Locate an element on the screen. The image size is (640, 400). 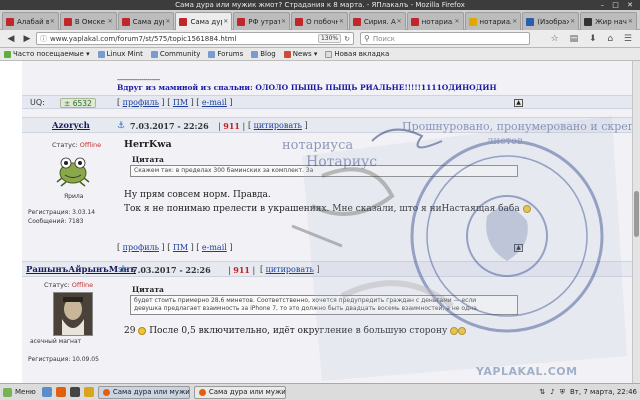
start-menu-button: Меню is located at coordinates (19, 392).